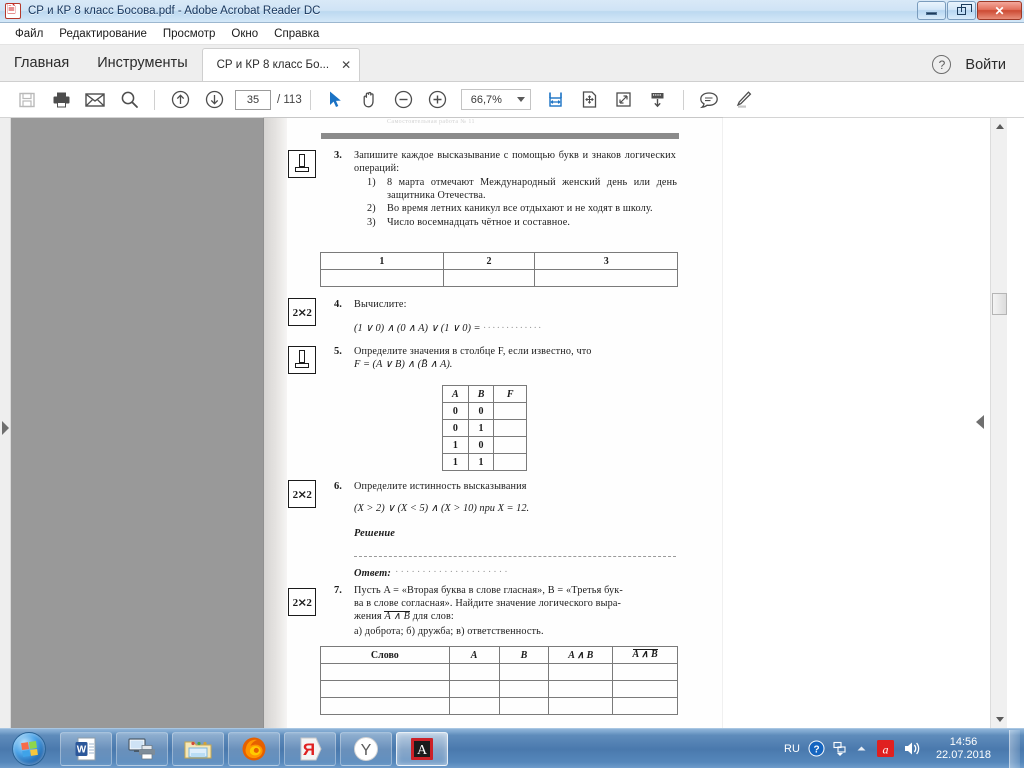 The width and height of the screenshot is (1024, 768). I want to click on tab-document: СР и КР 8 класс Бо... ✕, so click(281, 64).